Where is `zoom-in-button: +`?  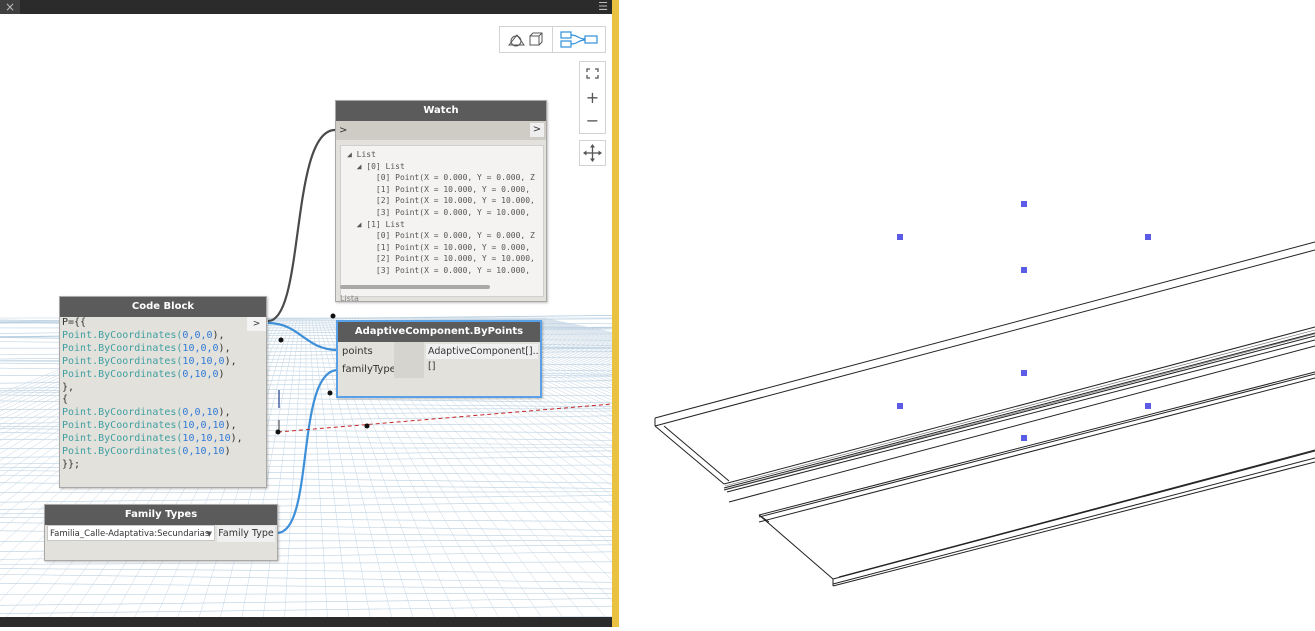
zoom-in-button: + is located at coordinates (592, 97).